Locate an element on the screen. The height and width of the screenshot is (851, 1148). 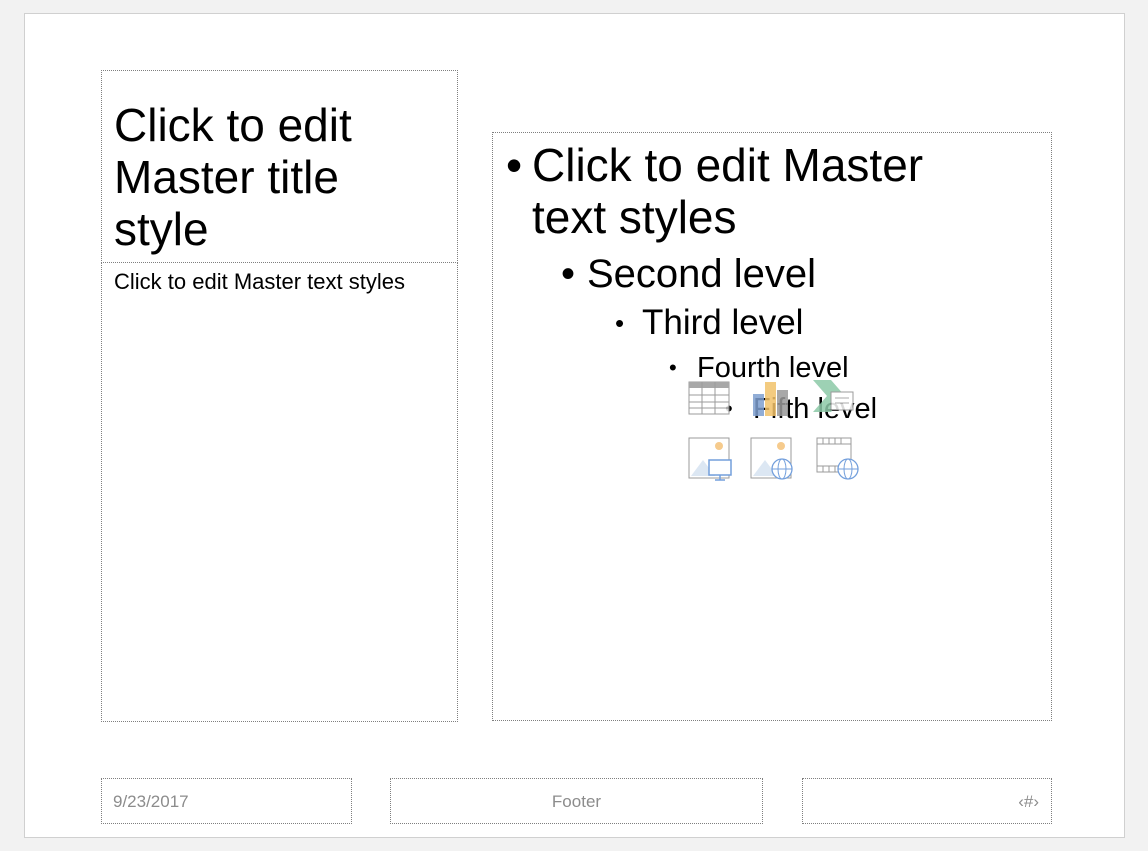
title-placeholder: Click to edit Master title style is located at coordinates (279, 166).